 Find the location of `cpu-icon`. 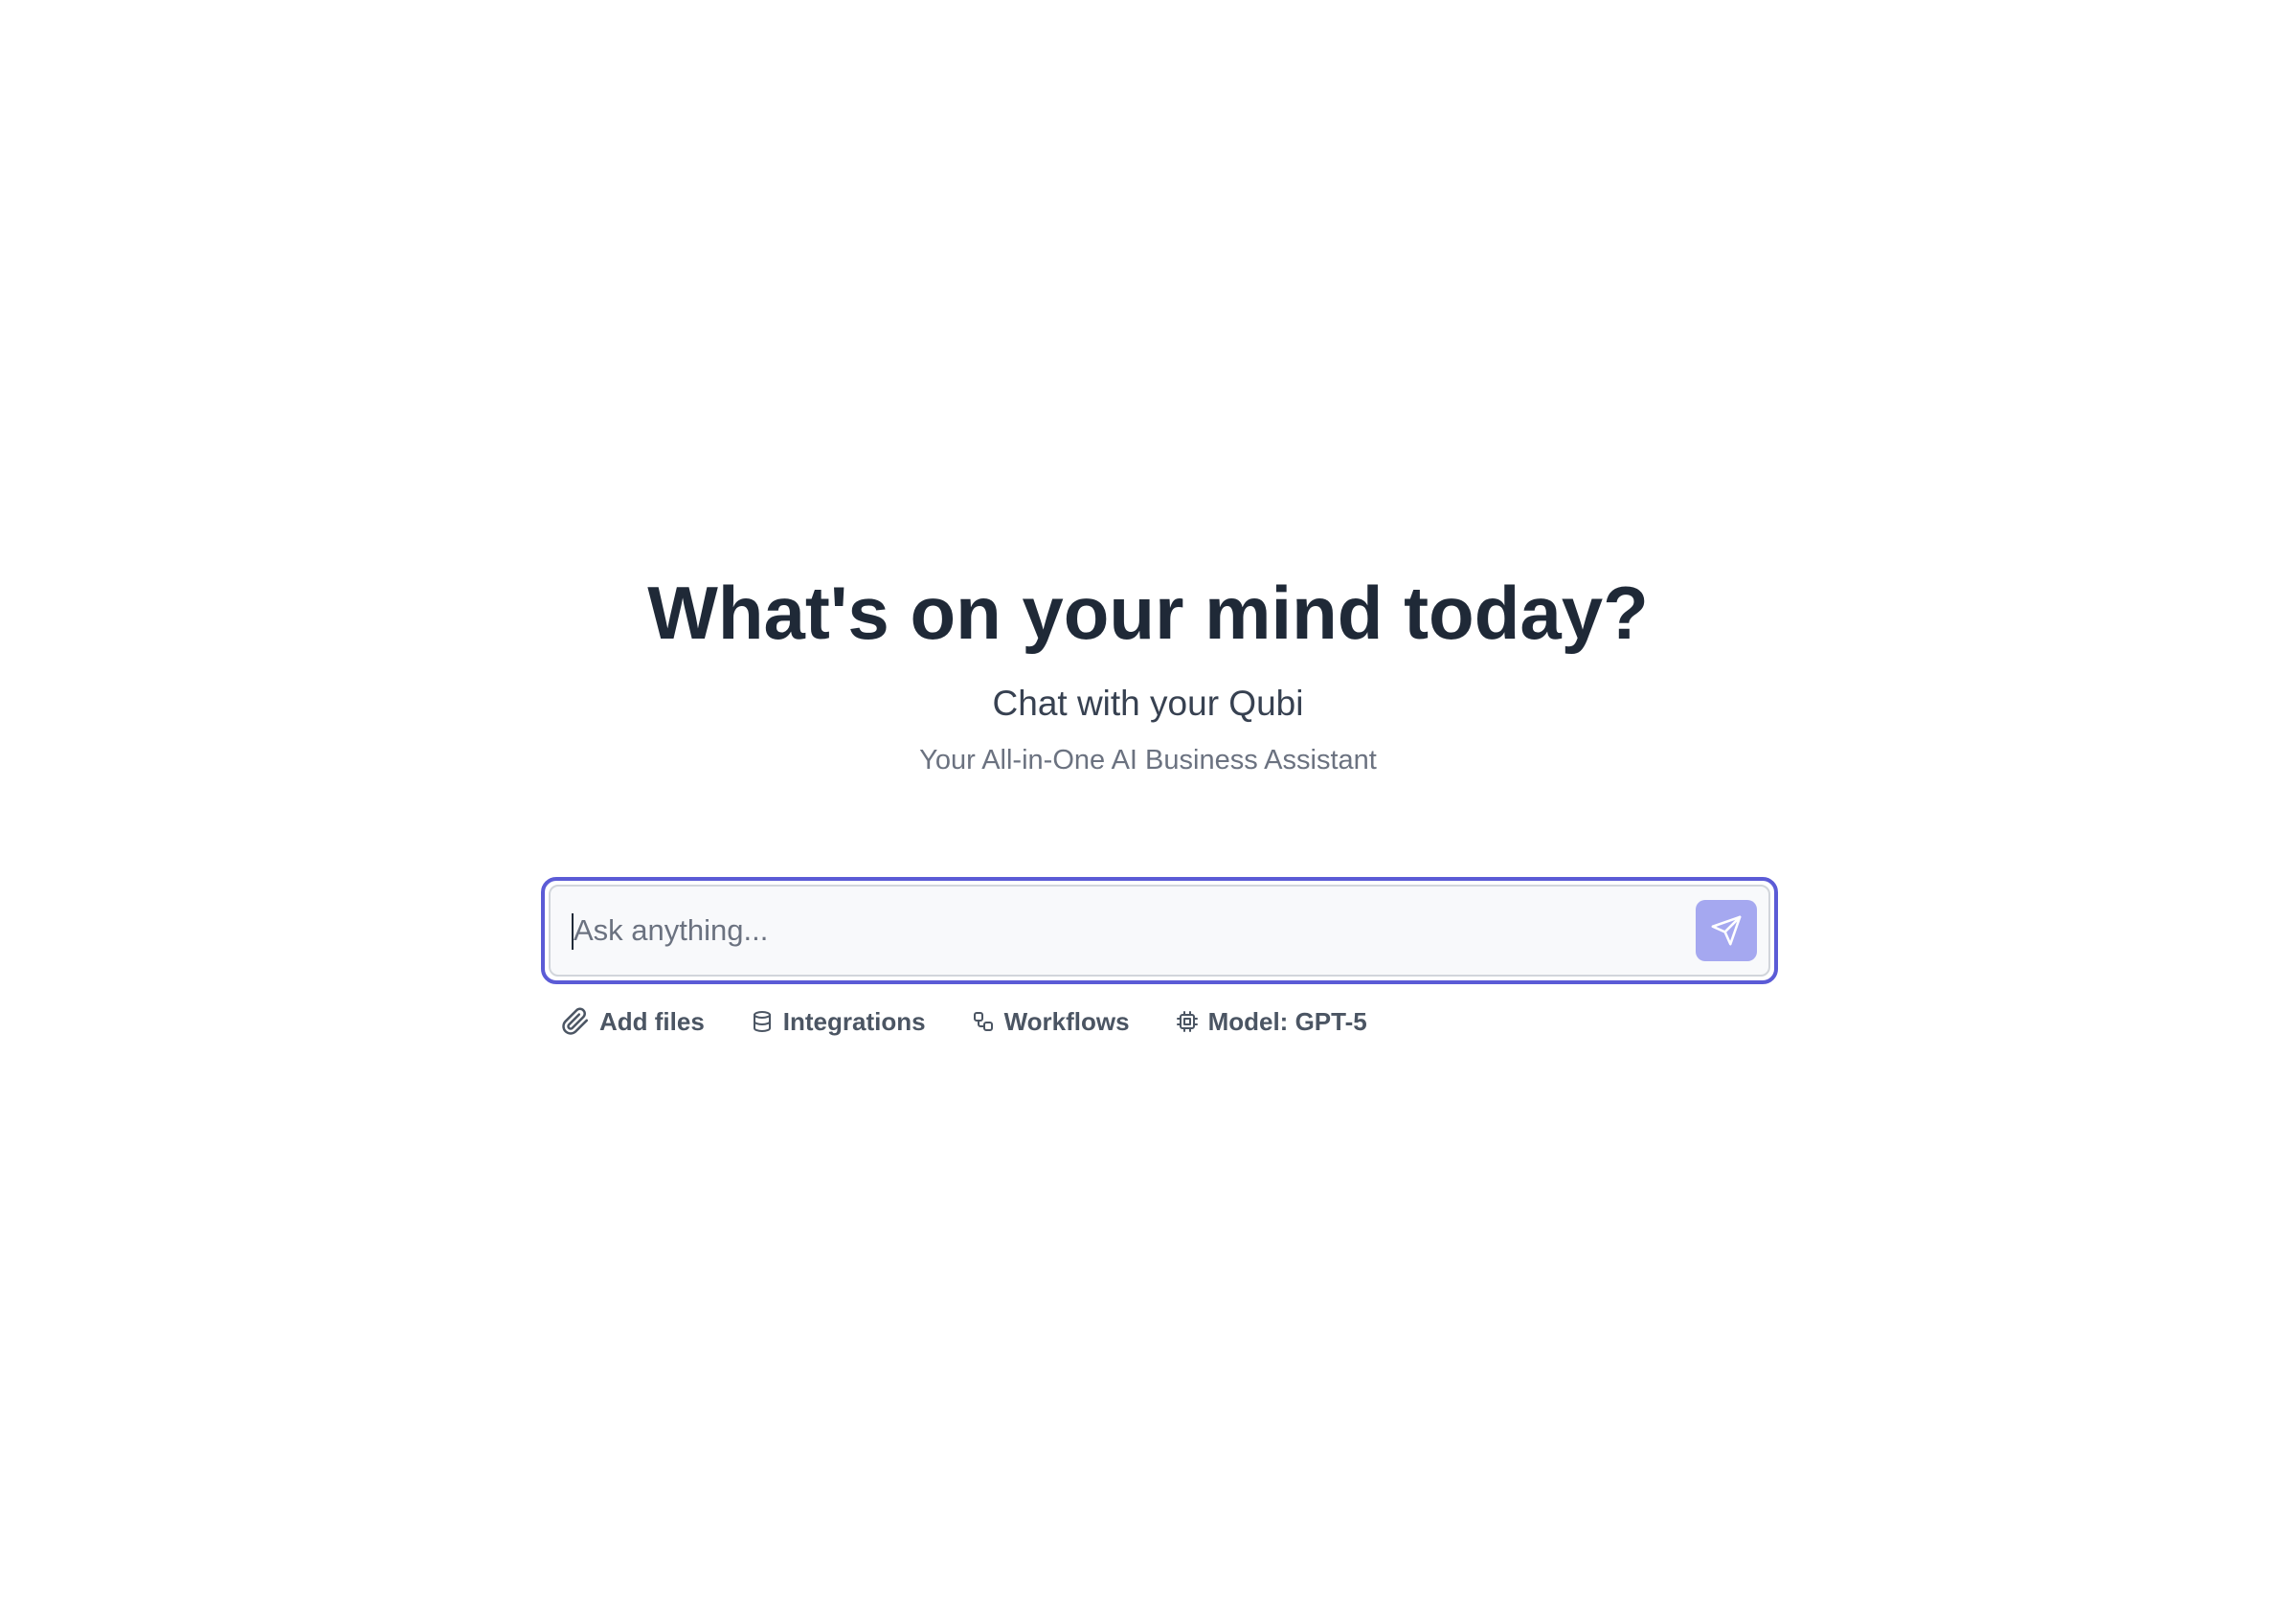

cpu-icon is located at coordinates (1187, 1021).